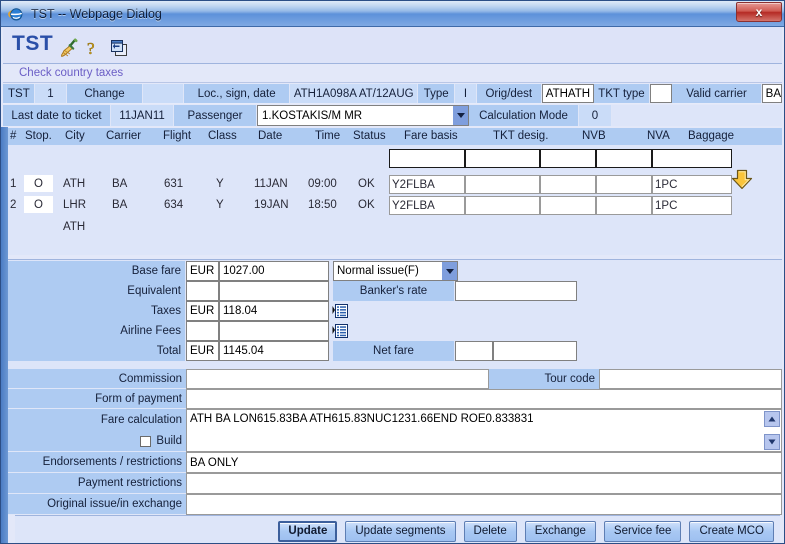 The width and height of the screenshot is (785, 544). Describe the element at coordinates (567, 93) in the screenshot. I see `orig-dest-input: ATHATH` at that location.